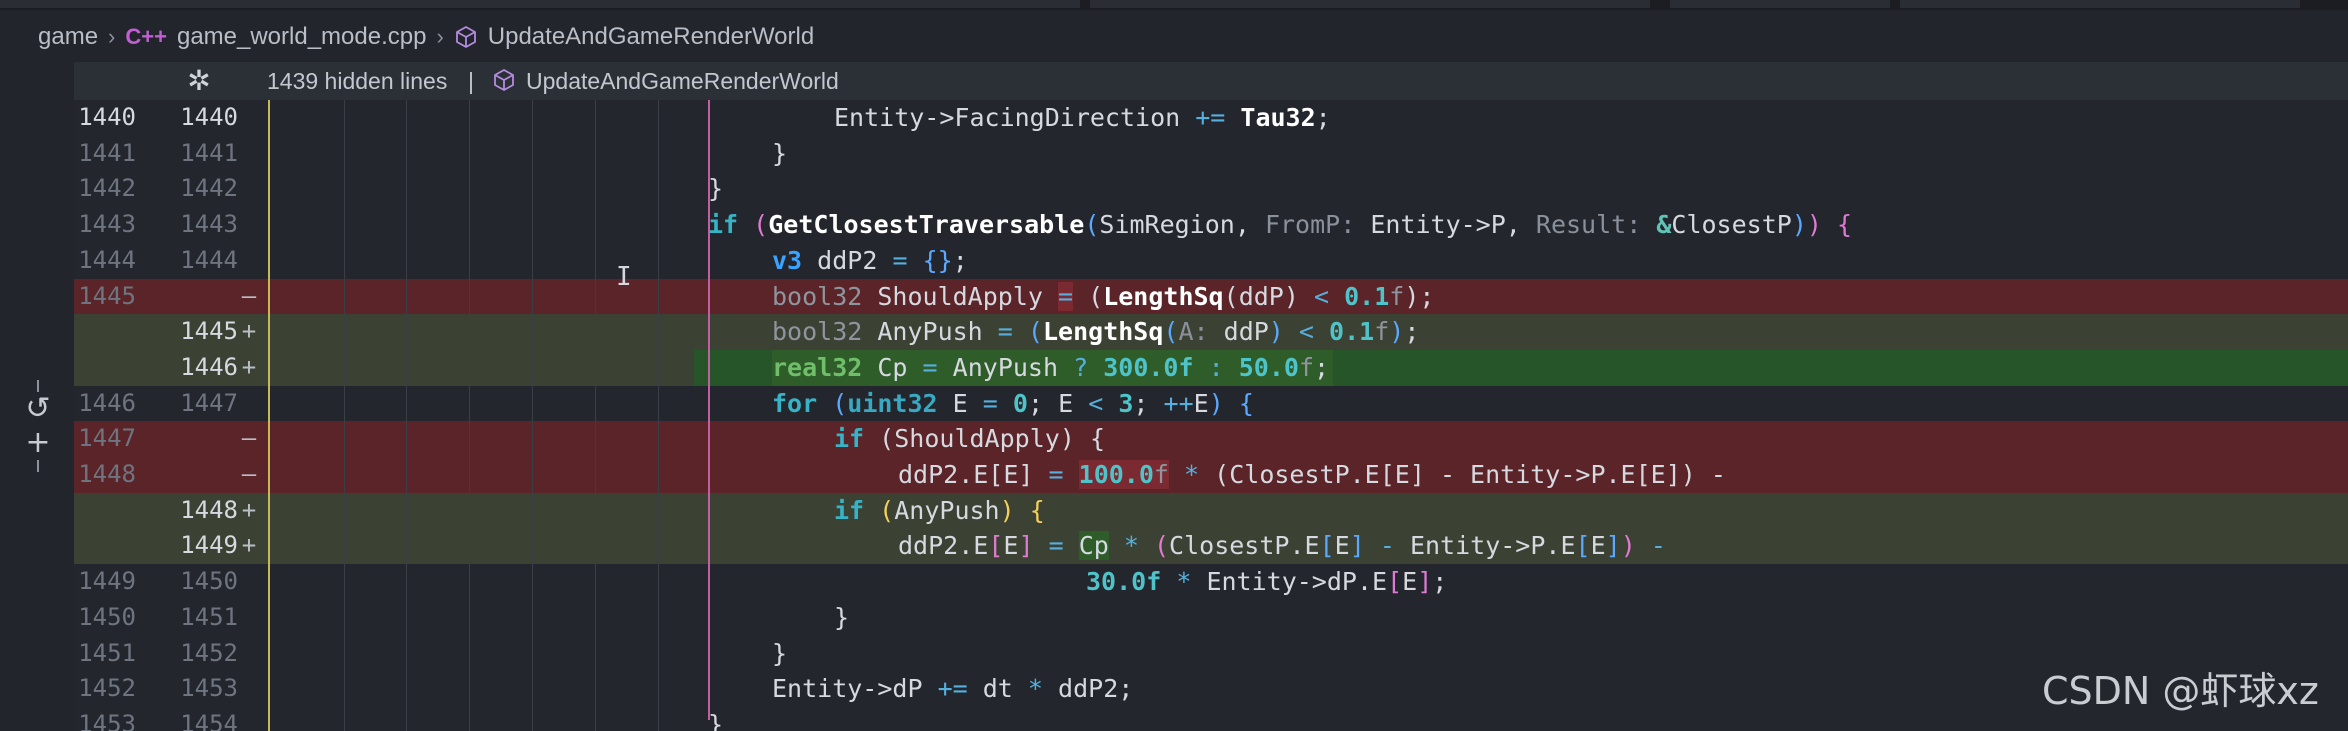 This screenshot has width=2348, height=731. Describe the element at coordinates (357, 81) in the screenshot. I see `hidden-lines-label: 1439 hidden lines` at that location.